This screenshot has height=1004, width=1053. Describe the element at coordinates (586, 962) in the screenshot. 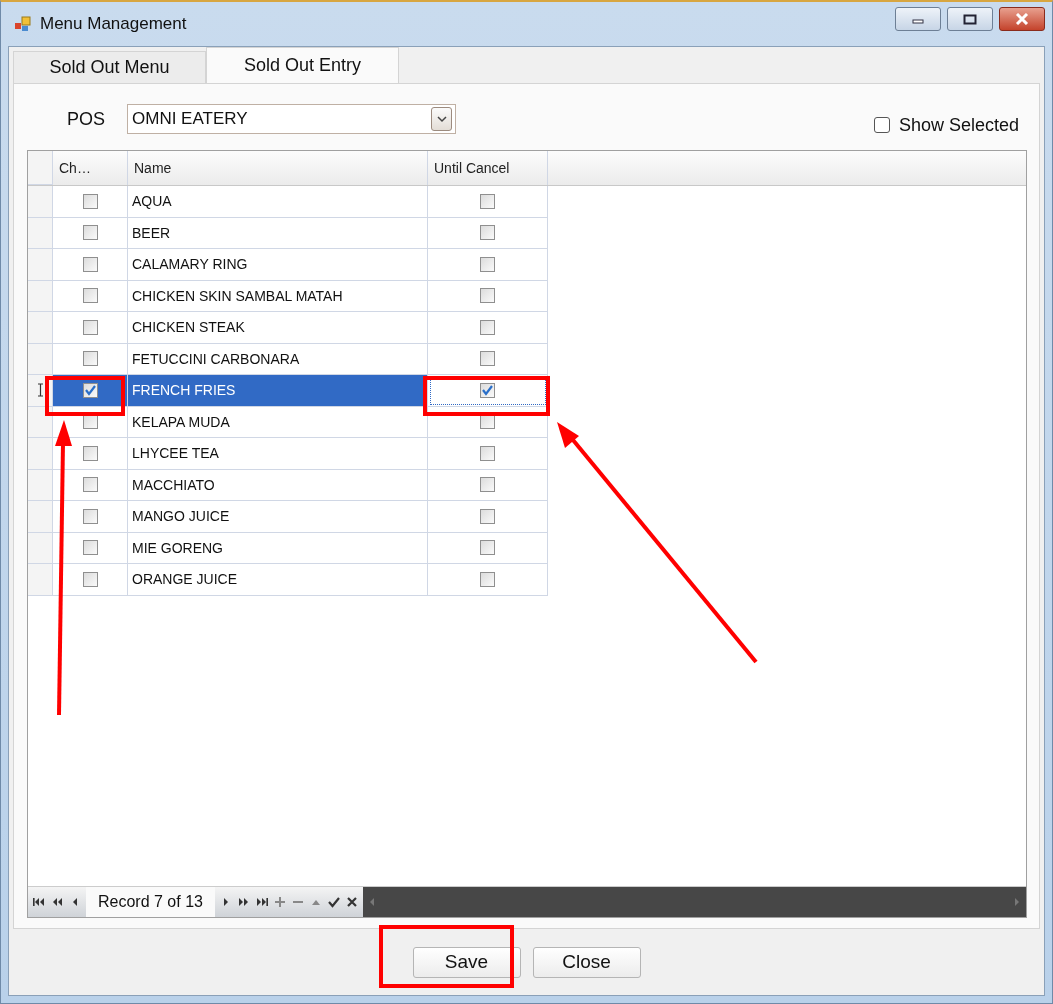

I see `action-button: Close` at that location.